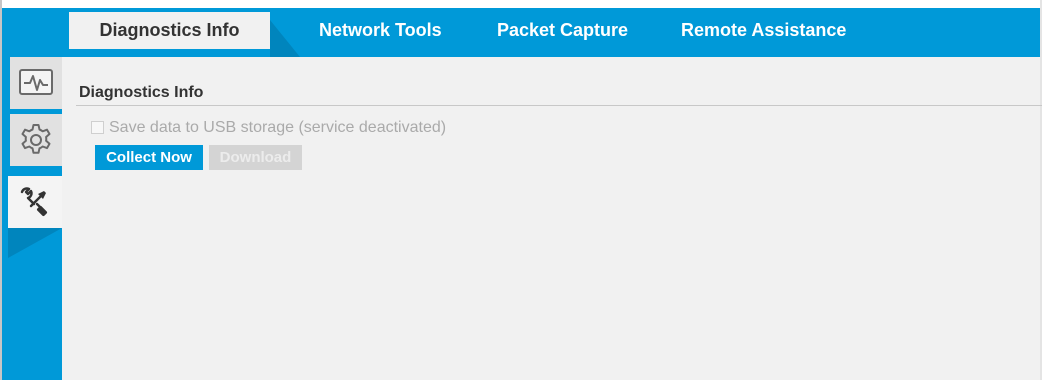 The image size is (1042, 380). What do you see at coordinates (285, 38) in the screenshot?
I see `tab-shadow` at bounding box center [285, 38].